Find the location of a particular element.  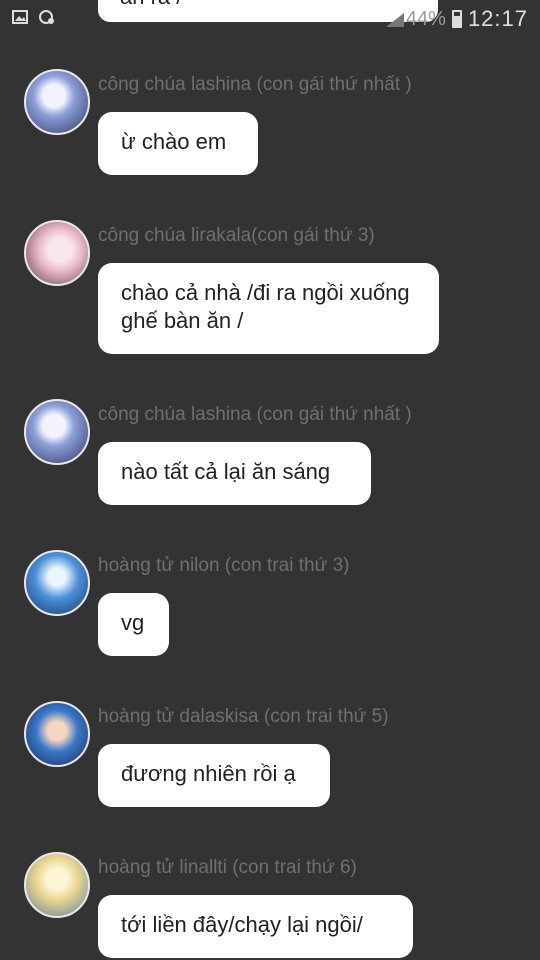

message-text: đương nhiên rồi ạ is located at coordinates (208, 773).